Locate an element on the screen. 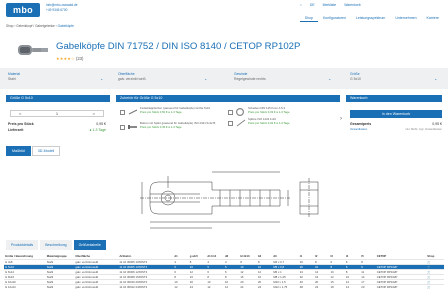 This screenshot has width=448, height=300. rating-stars: ★★★★☆ is located at coordinates (65, 58).